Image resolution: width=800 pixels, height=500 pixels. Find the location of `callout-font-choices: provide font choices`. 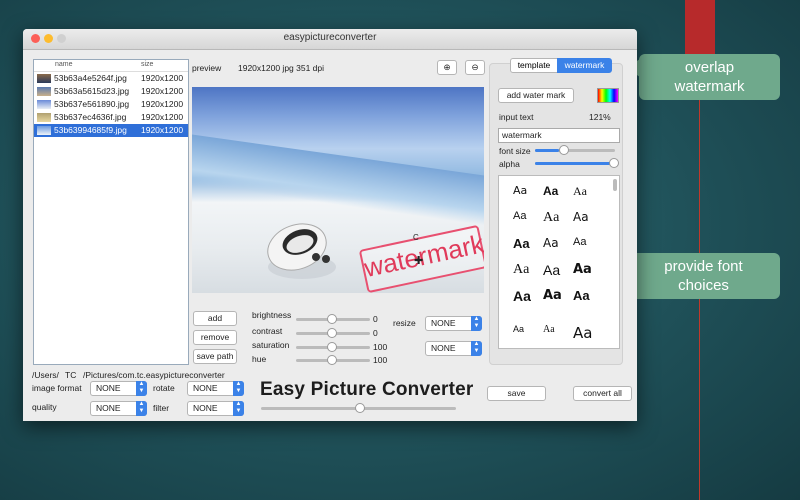

callout-font-choices: provide font choices is located at coordinates (703, 276).